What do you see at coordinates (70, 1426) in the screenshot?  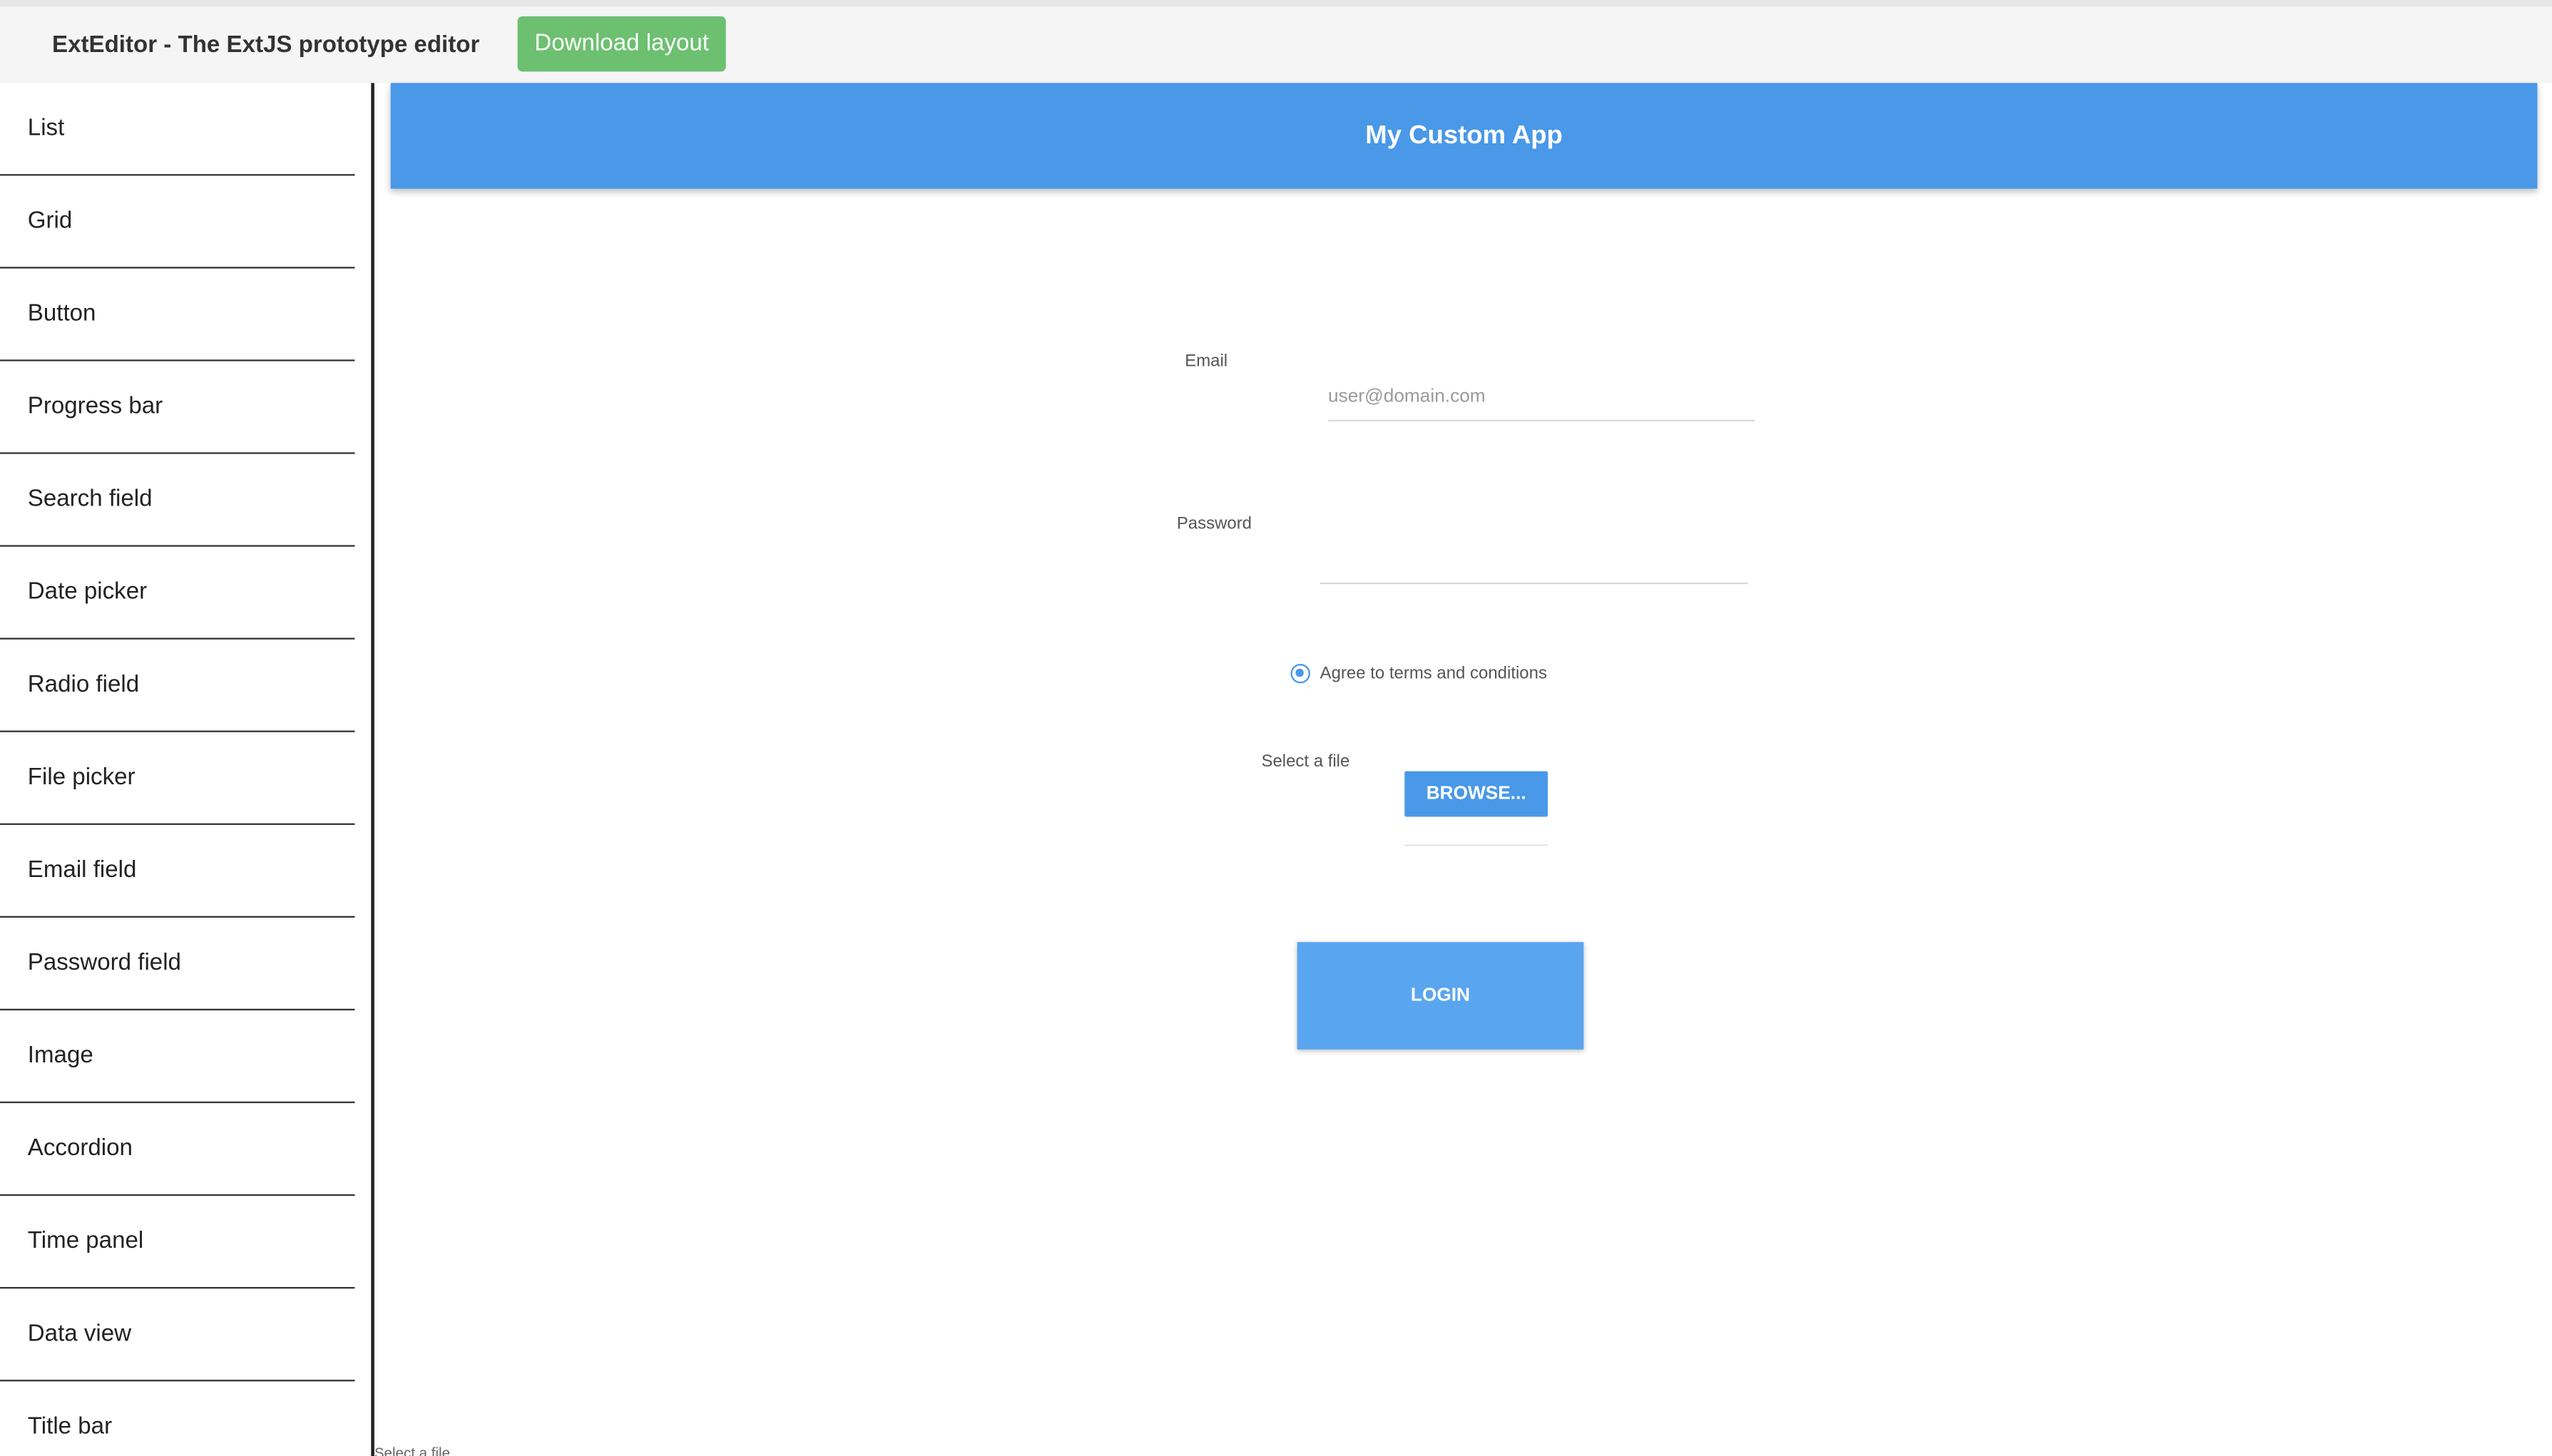 I see `sidebar-item-label: Title bar` at bounding box center [70, 1426].